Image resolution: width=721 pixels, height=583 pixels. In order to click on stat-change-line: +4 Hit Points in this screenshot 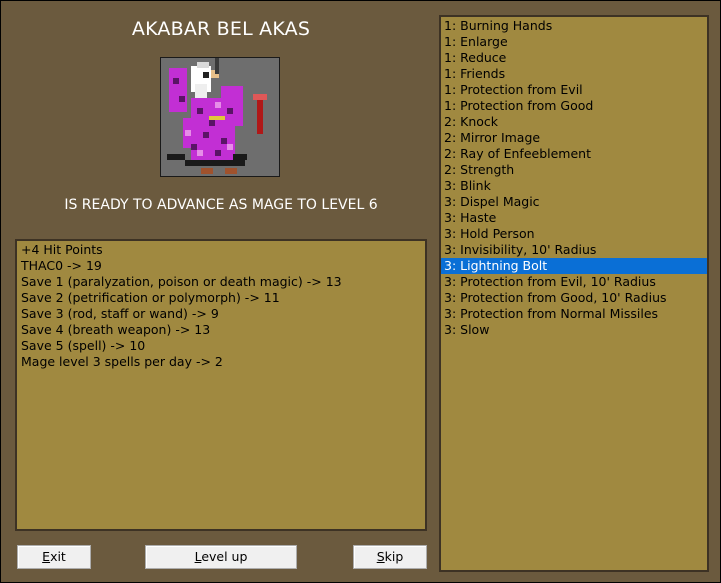, I will do `click(62, 249)`.